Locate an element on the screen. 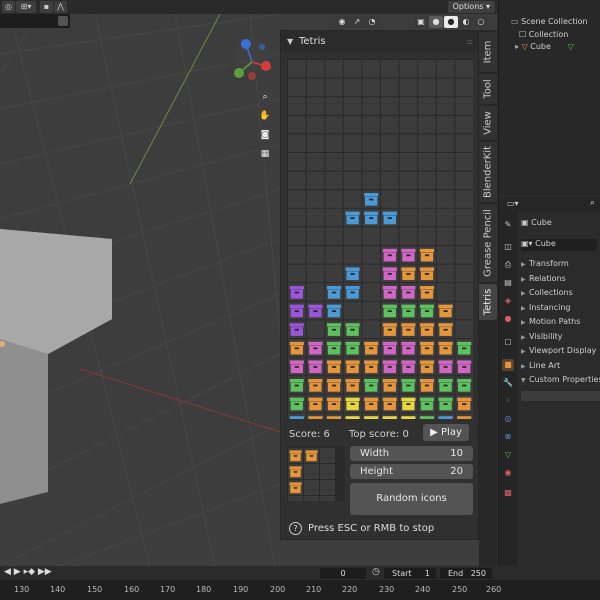 This screenshot has height=600, width=600. panel-line-art: ▶ Line Art is located at coordinates (540, 365).